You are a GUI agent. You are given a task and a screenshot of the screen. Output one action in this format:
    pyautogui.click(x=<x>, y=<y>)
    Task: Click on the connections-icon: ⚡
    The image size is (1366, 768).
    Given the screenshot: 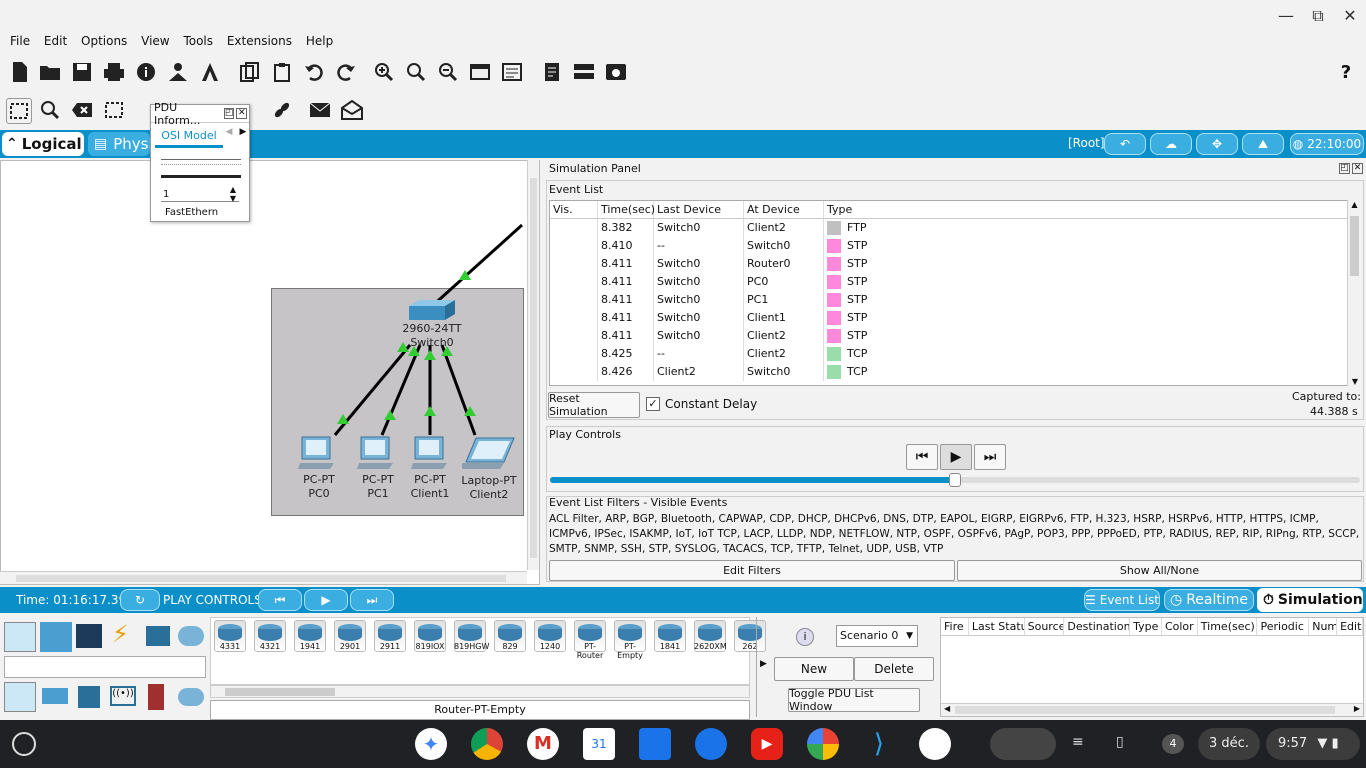 What is the action you would take?
    pyautogui.click(x=125, y=635)
    